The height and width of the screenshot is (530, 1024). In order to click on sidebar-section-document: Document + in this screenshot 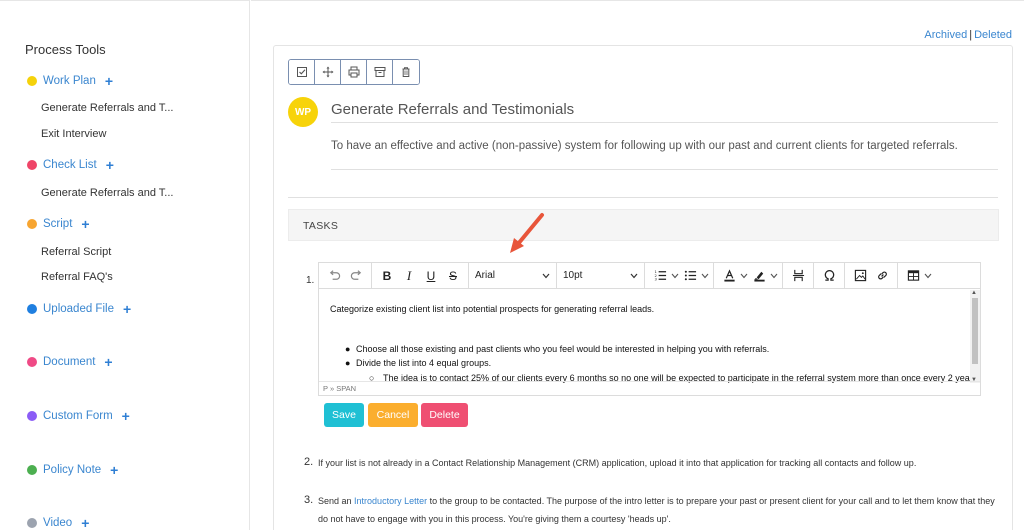, I will do `click(70, 362)`.